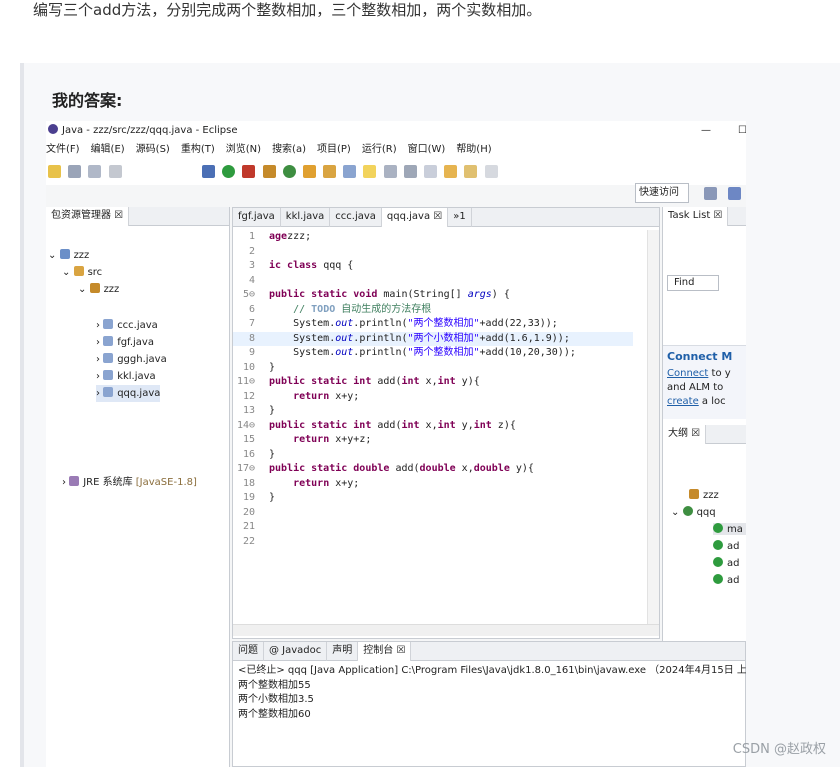 This screenshot has width=840, height=767. Describe the element at coordinates (257, 217) in the screenshot. I see `editor-tab-0: fgf.java` at that location.